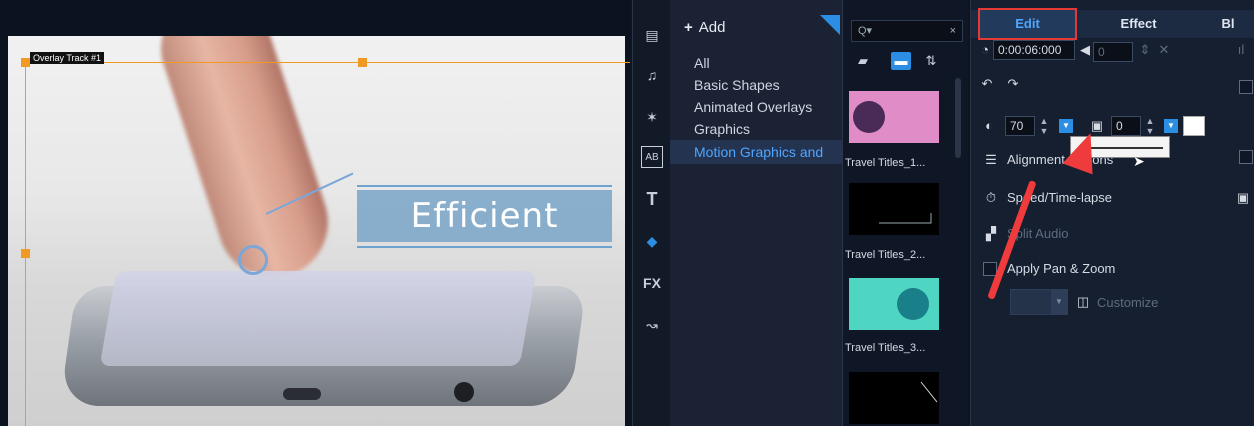  Describe the element at coordinates (865, 31) in the screenshot. I see `search-icon: Q▾` at that location.